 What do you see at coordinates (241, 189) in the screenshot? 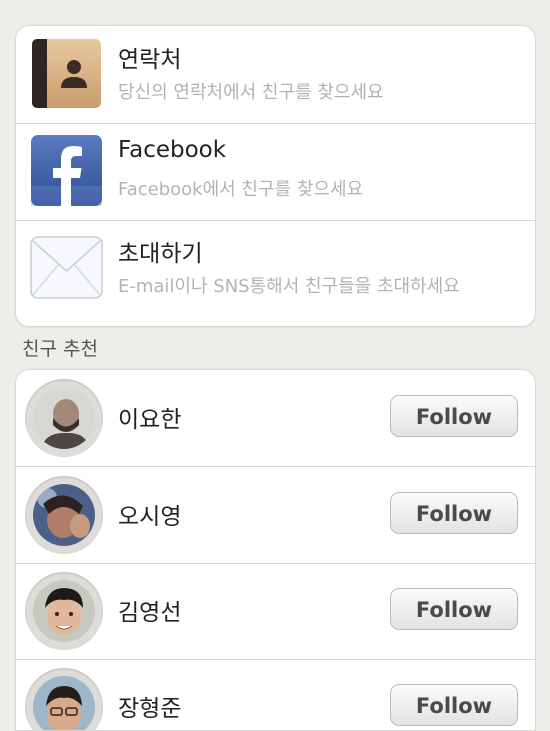
I see `invite-option-subtitle: Facebook에서 친구를 찾으세요` at bounding box center [241, 189].